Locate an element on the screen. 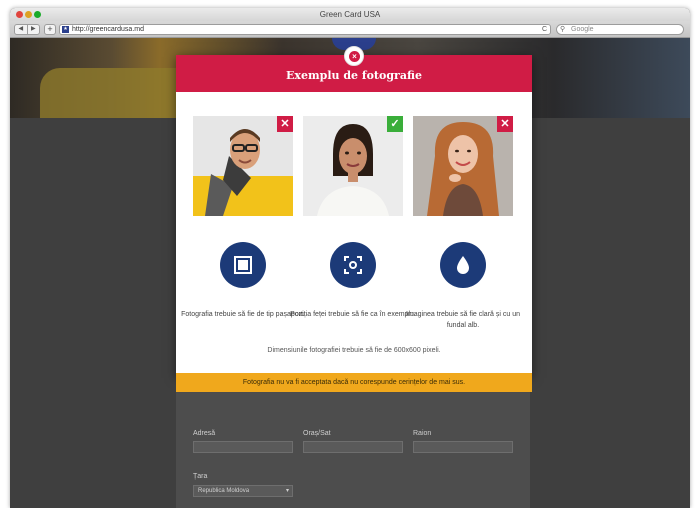 The height and width of the screenshot is (508, 700). window-title: Green Card USA is located at coordinates (350, 14).